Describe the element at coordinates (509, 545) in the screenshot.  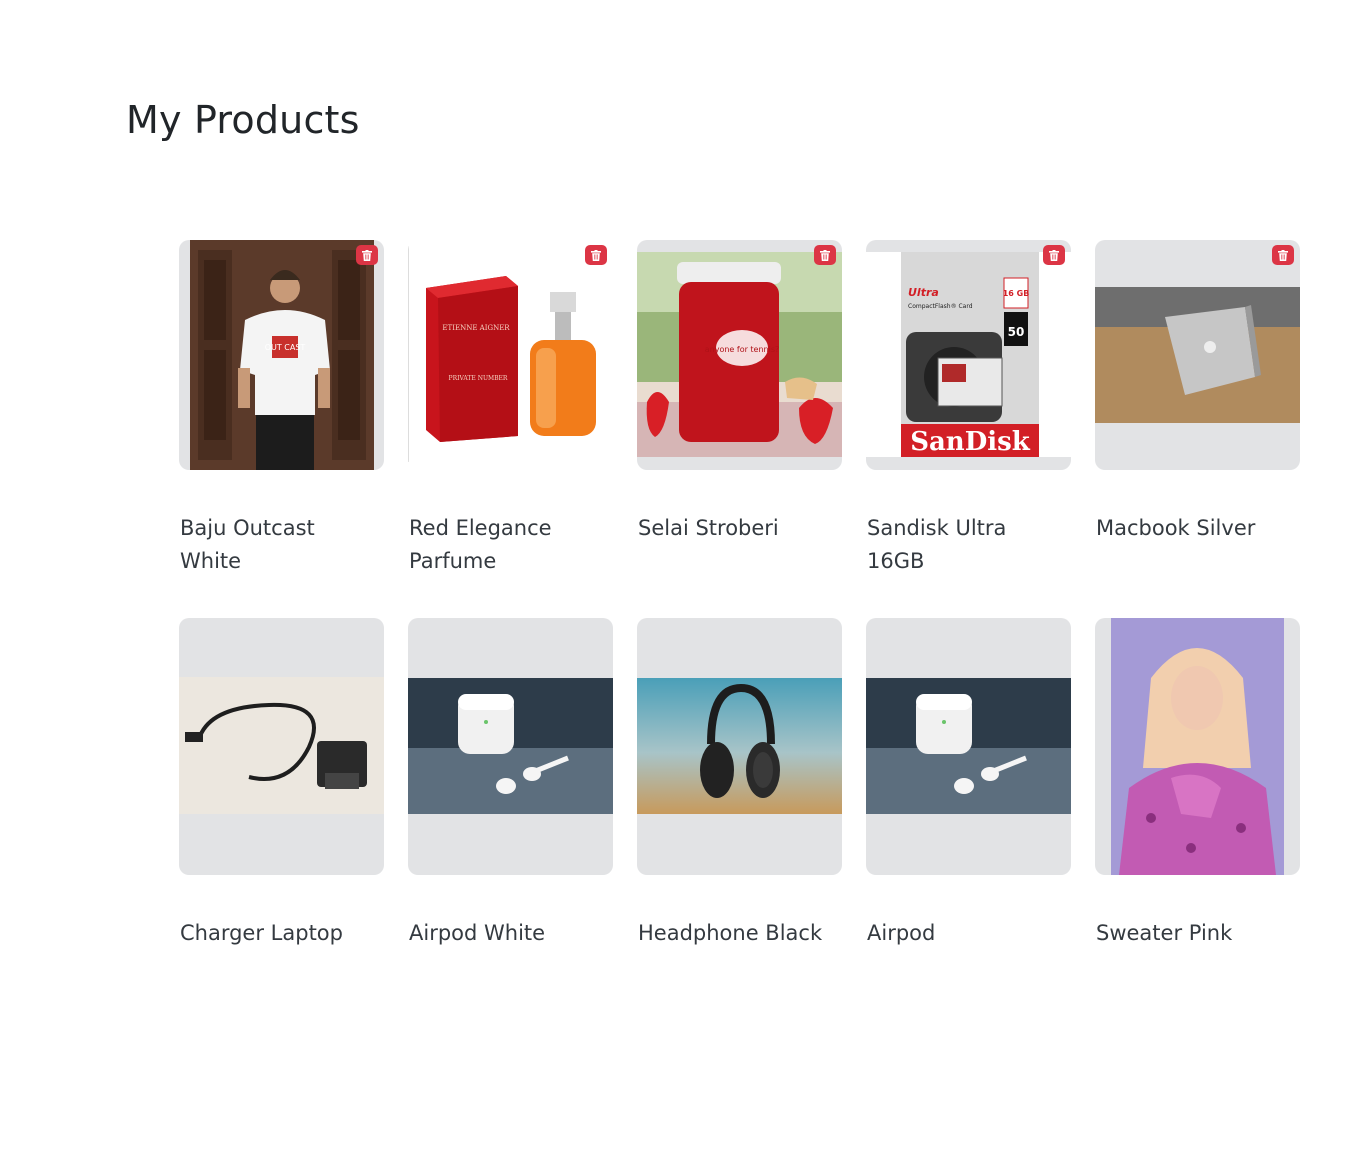
I see `product-name: Red Elegance Parfume` at that location.